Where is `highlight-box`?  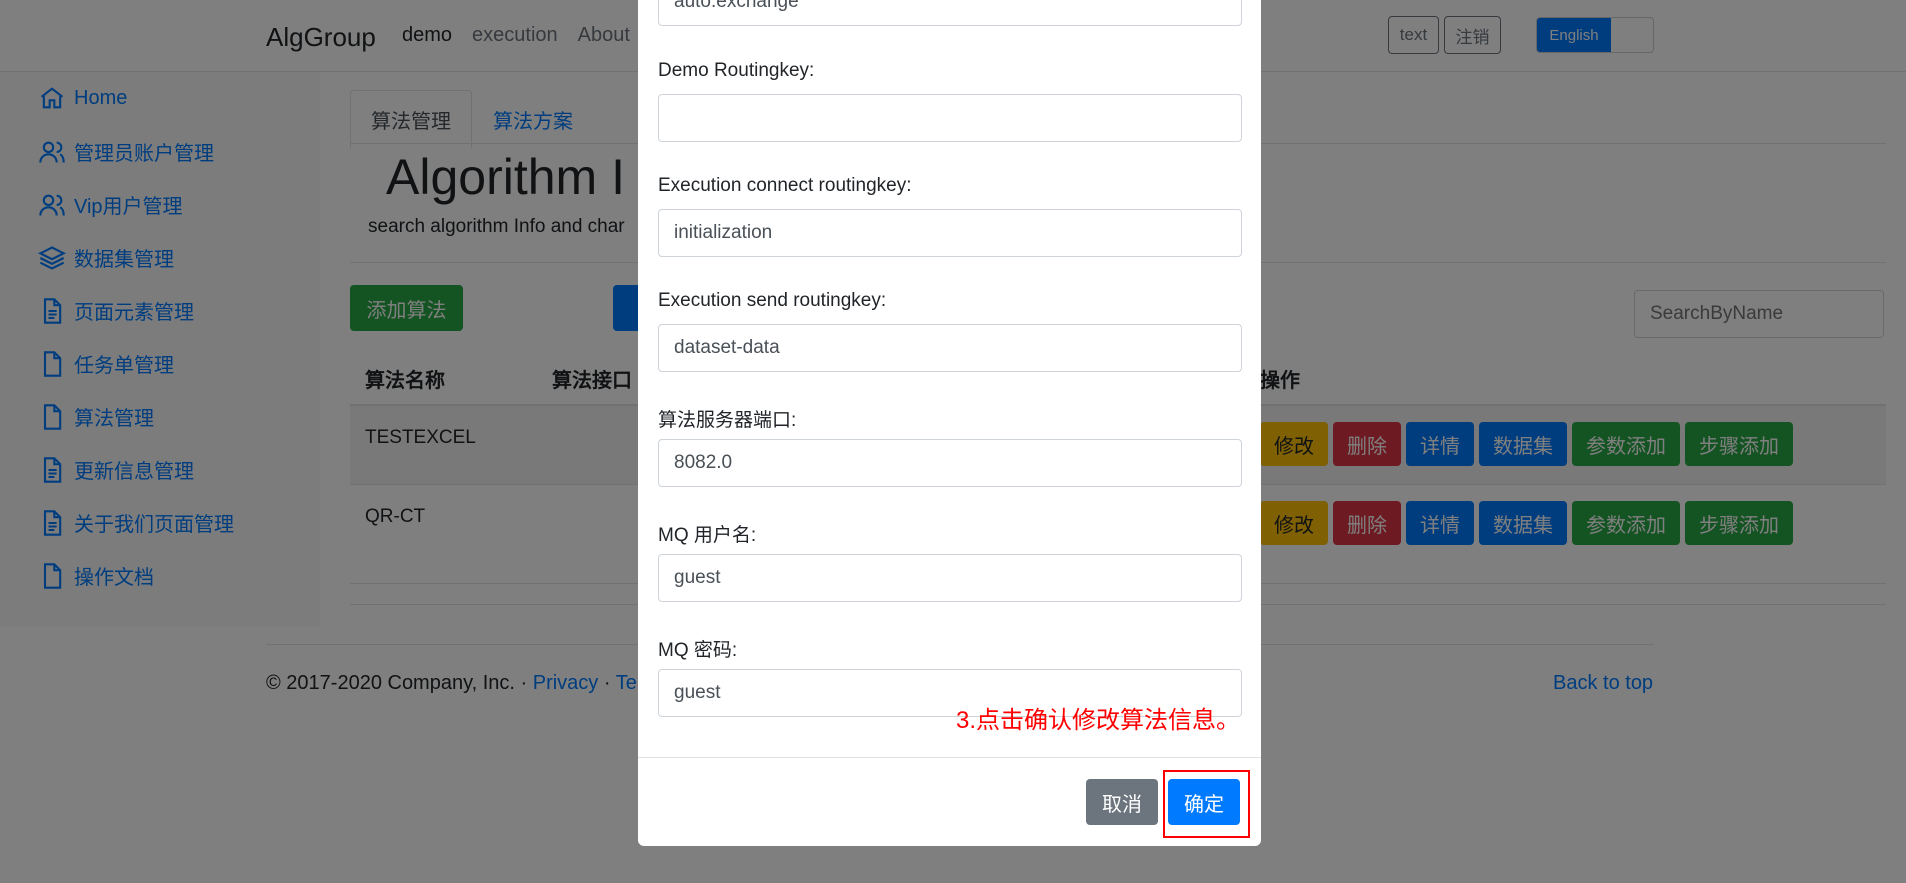 highlight-box is located at coordinates (1206, 804).